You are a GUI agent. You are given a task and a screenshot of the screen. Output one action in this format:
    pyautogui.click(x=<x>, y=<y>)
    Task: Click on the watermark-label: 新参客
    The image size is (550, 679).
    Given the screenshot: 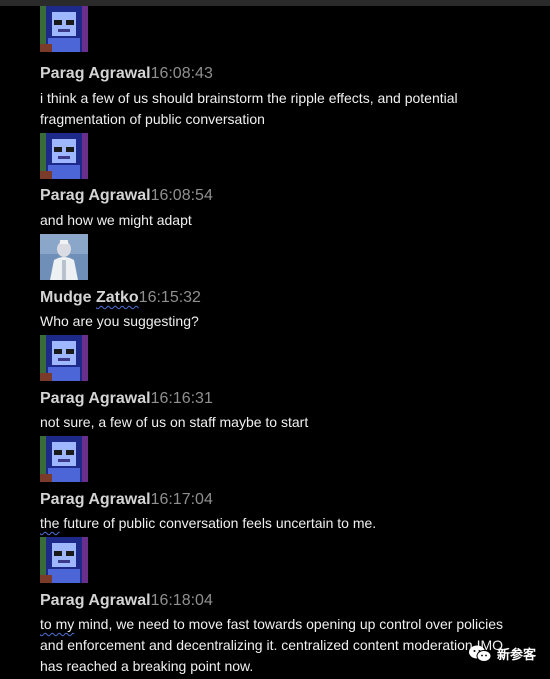 What is the action you would take?
    pyautogui.click(x=516, y=654)
    